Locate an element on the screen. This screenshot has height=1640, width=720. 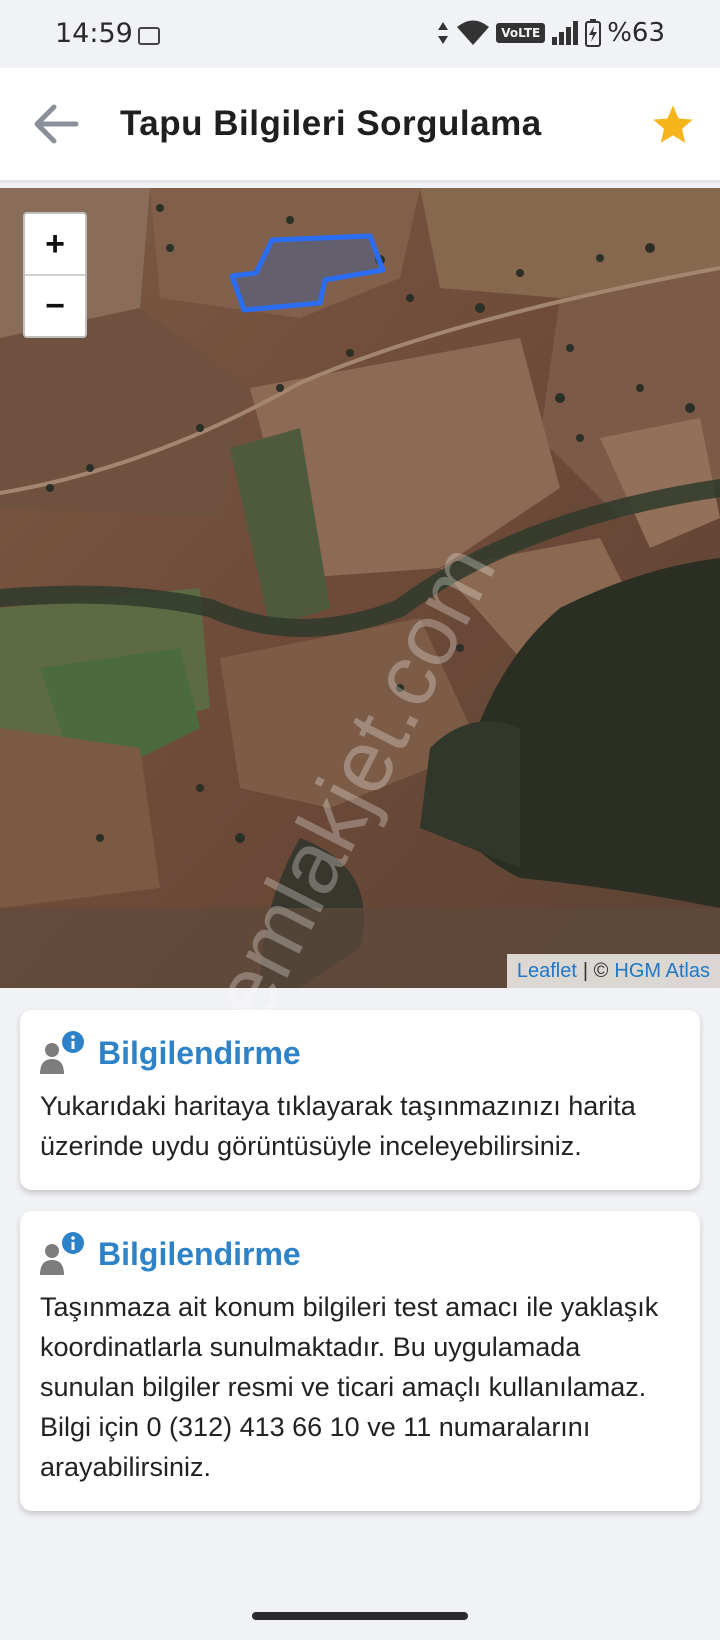
status-bar: 14:59 VoLTE %63 is located at coordinates (360, 34).